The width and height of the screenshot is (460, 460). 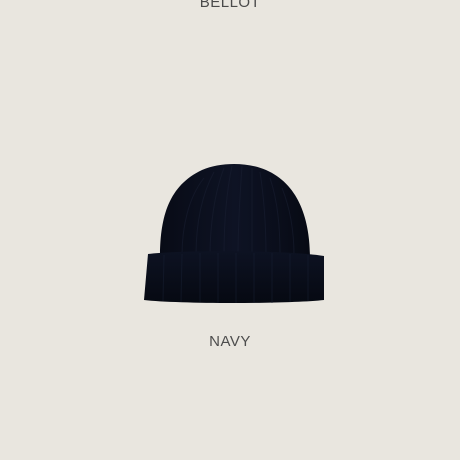 I want to click on product-image, so click(x=234, y=233).